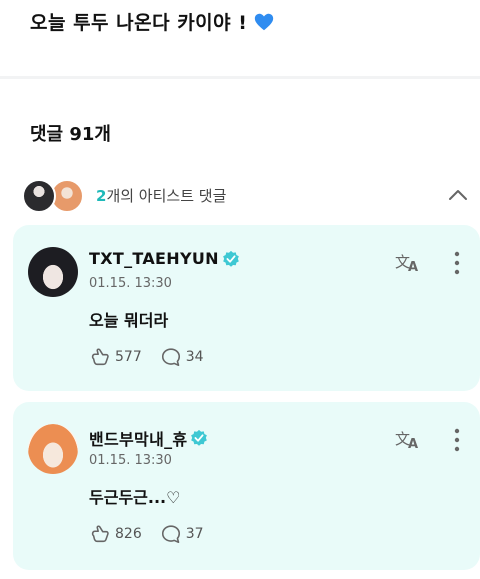  What do you see at coordinates (166, 196) in the screenshot?
I see `artist-comments-text: 개의 아티스트 댓글` at bounding box center [166, 196].